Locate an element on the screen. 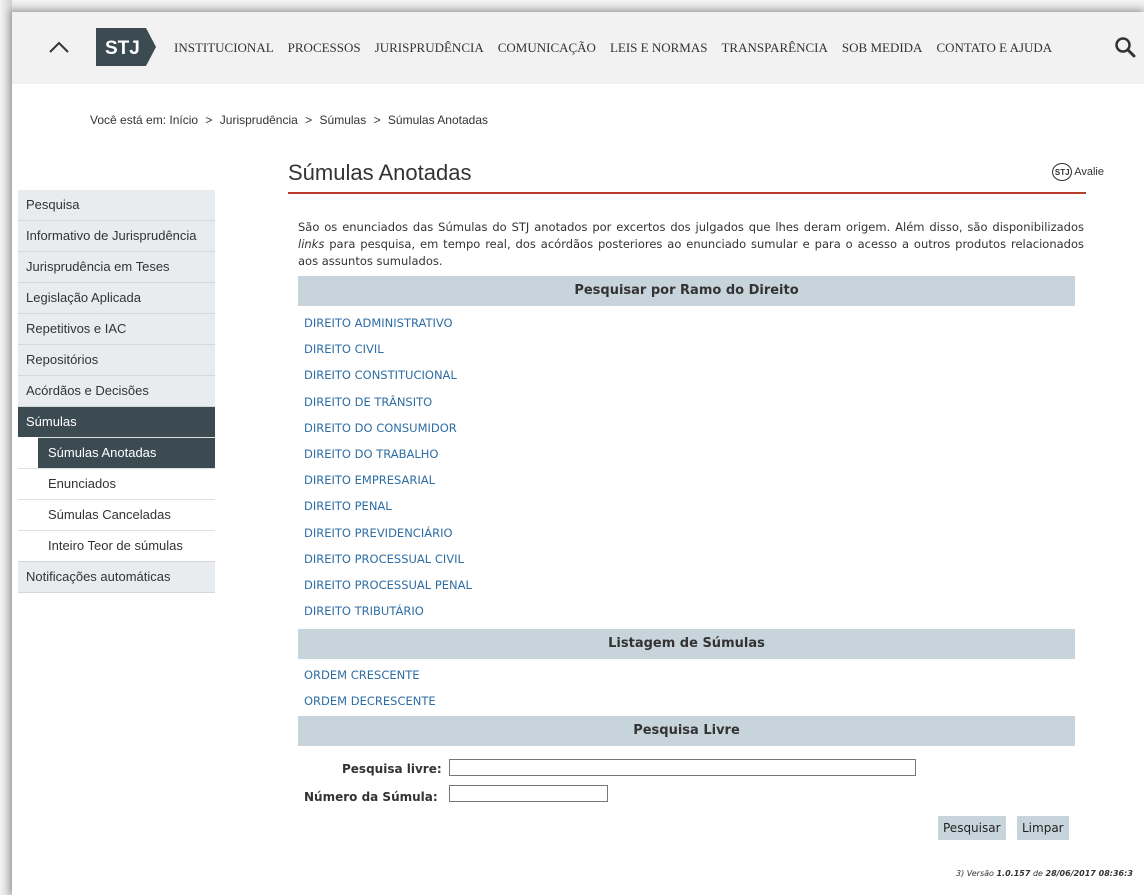 The height and width of the screenshot is (895, 1144). pesquisa-livre-input is located at coordinates (682, 767).